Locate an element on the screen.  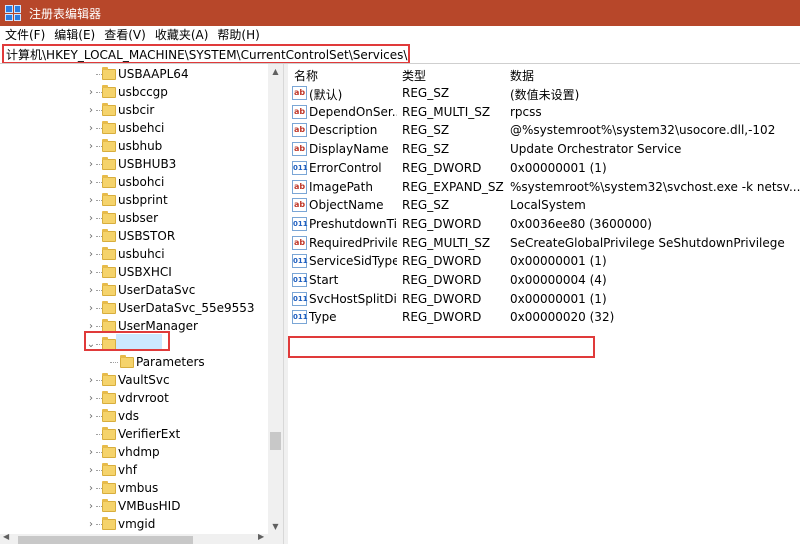
tree-item: › VMBusHID is located at coordinates (134, 506).